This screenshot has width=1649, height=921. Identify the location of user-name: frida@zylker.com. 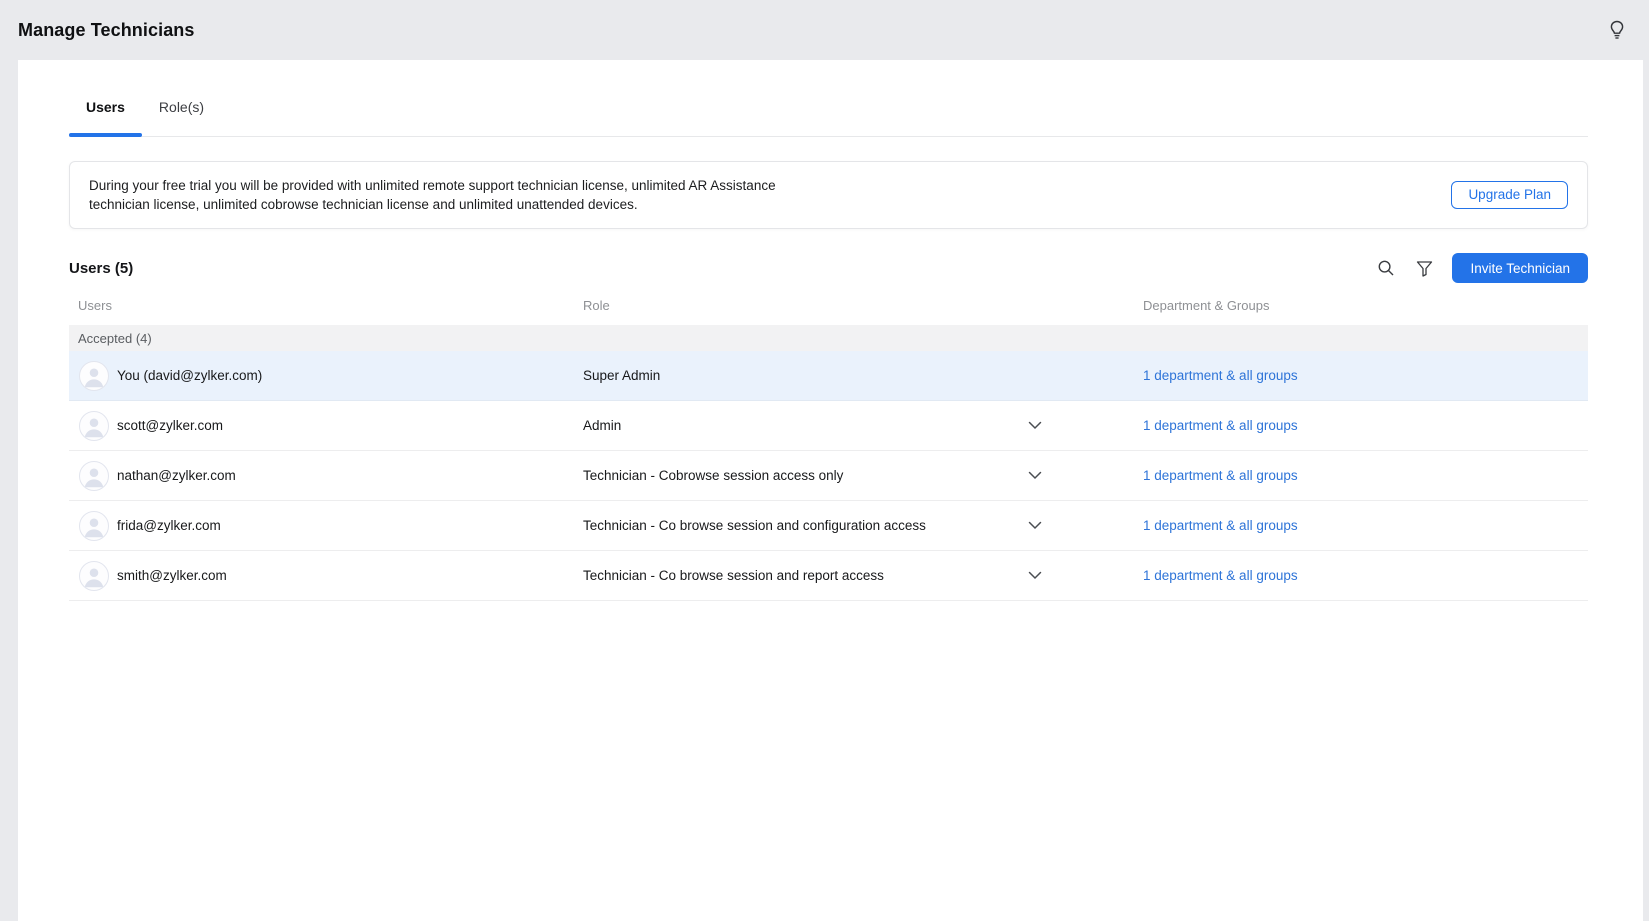
(169, 525).